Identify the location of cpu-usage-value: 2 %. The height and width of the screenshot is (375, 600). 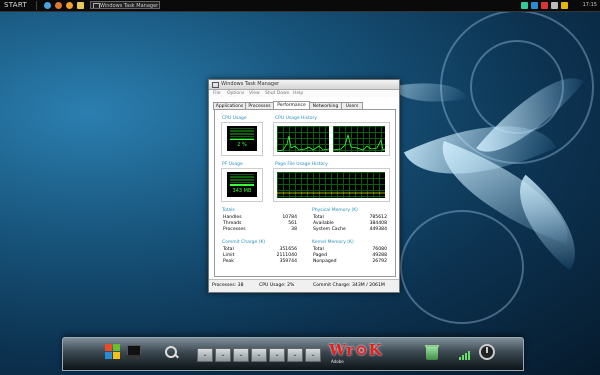
(242, 145).